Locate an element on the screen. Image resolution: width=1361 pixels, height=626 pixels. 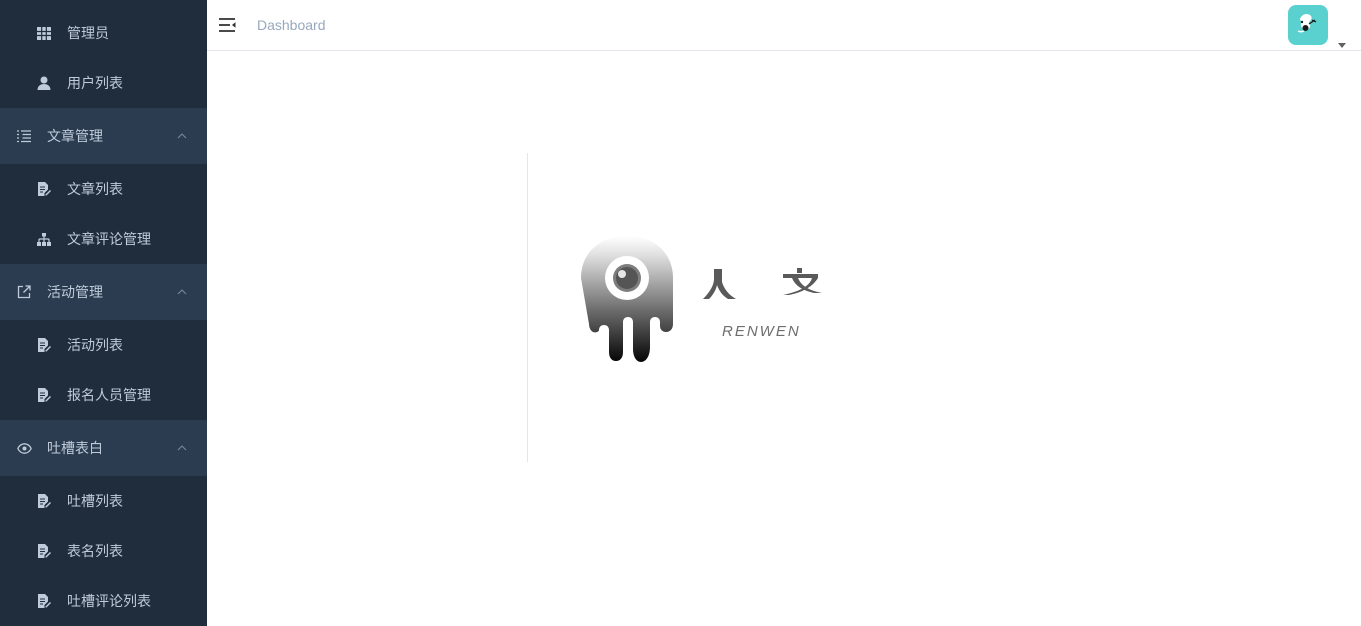
sidebar-item-confession-list: 表名列表 is located at coordinates (103, 551).